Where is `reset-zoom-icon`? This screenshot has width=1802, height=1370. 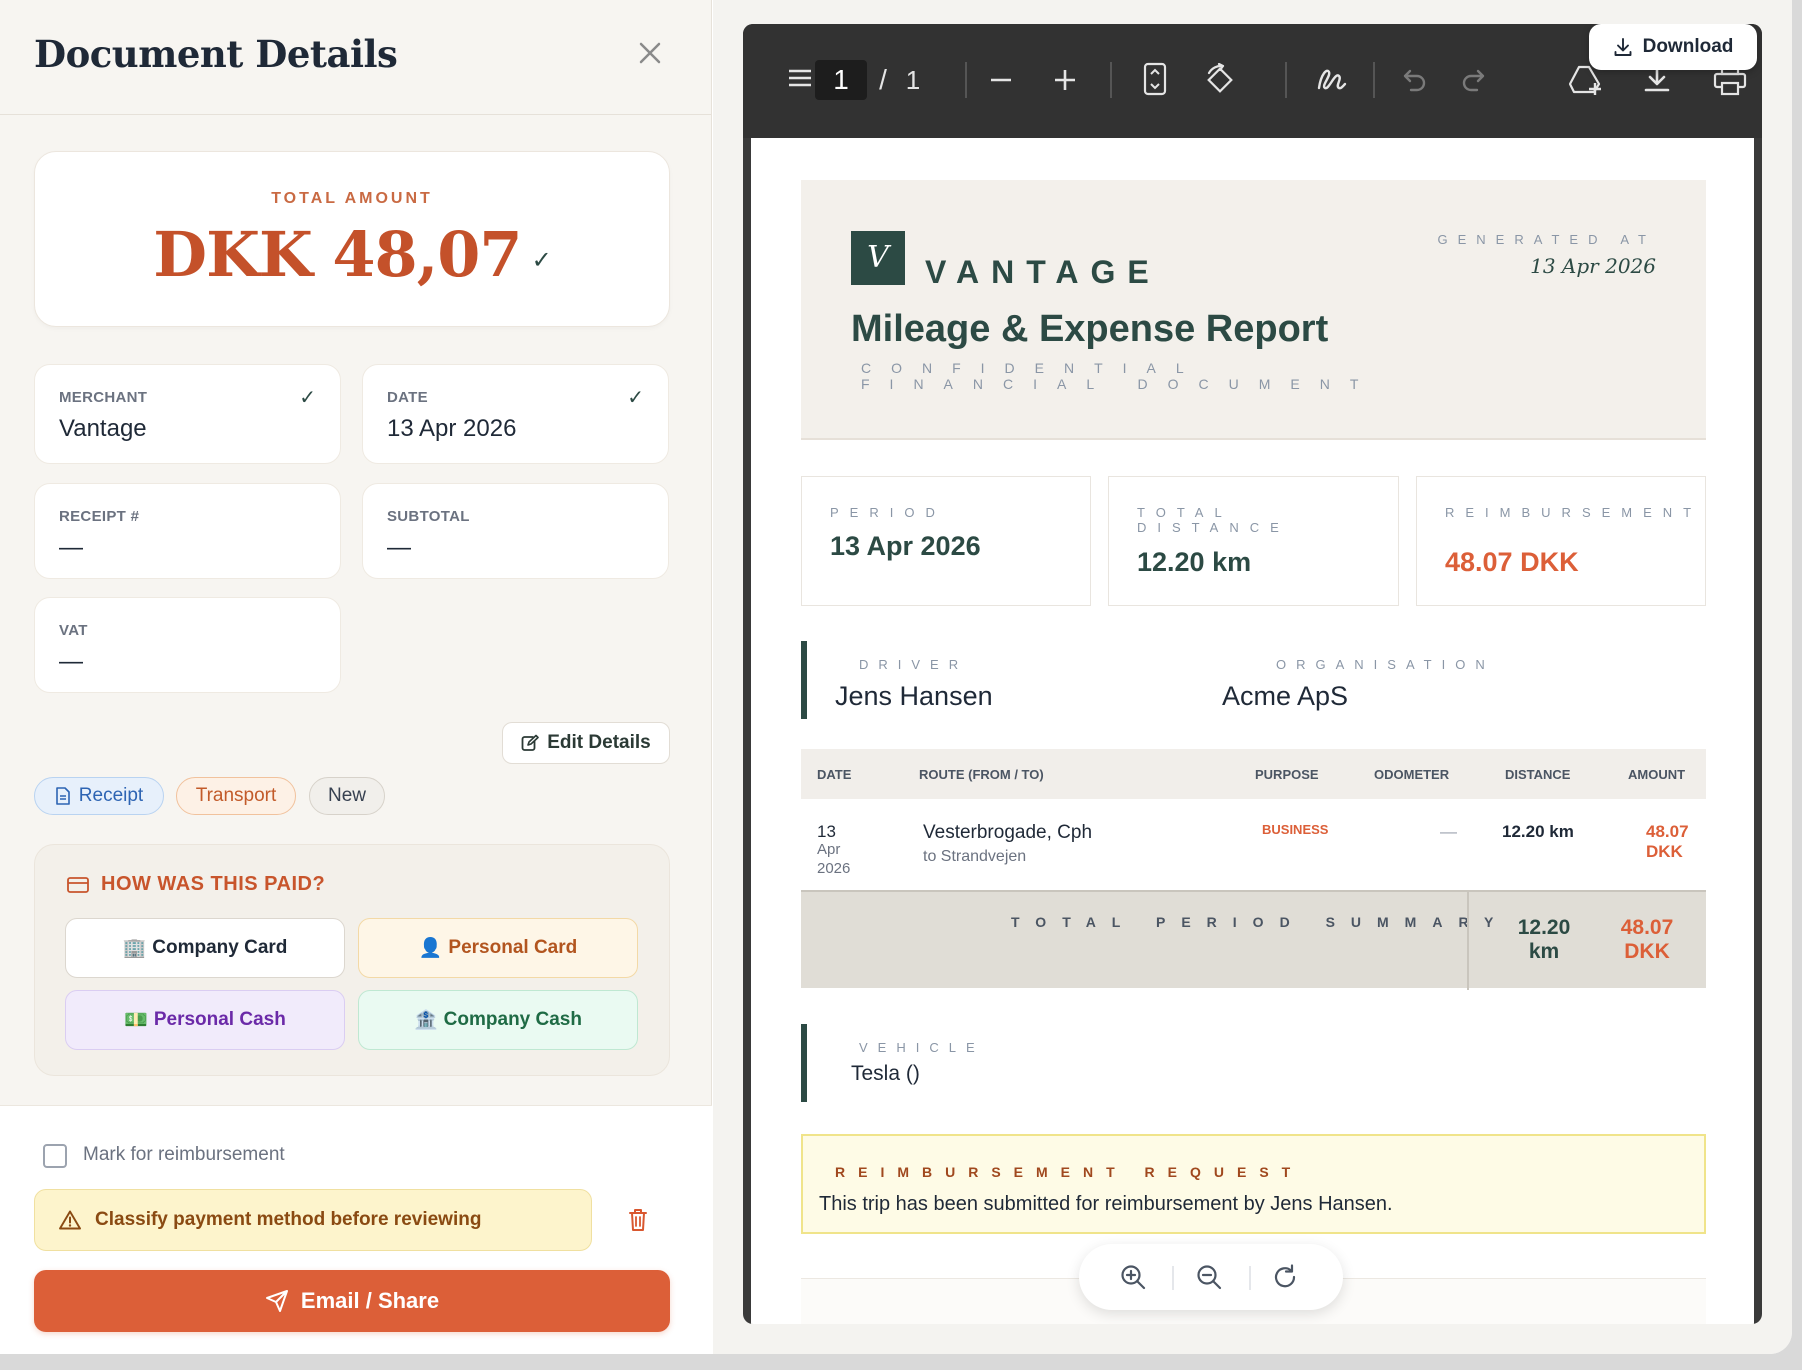 reset-zoom-icon is located at coordinates (1285, 1277).